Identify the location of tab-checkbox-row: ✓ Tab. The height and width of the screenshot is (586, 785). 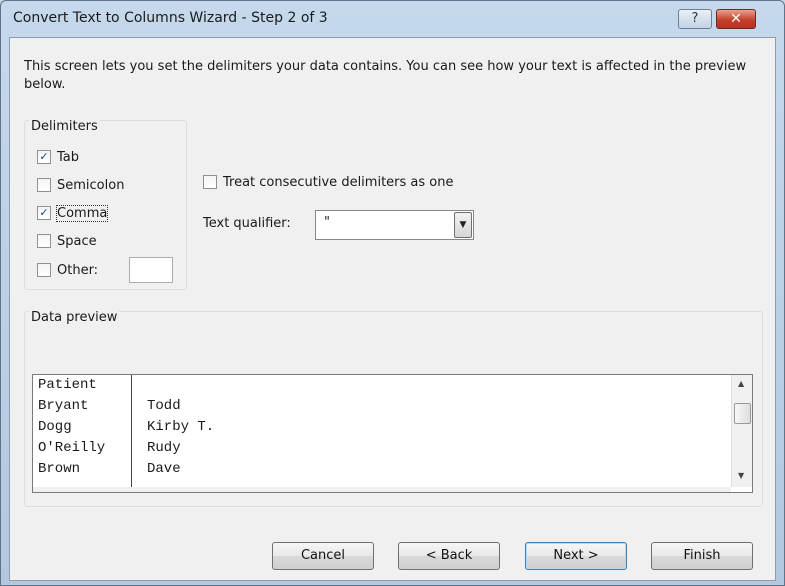
(58, 157).